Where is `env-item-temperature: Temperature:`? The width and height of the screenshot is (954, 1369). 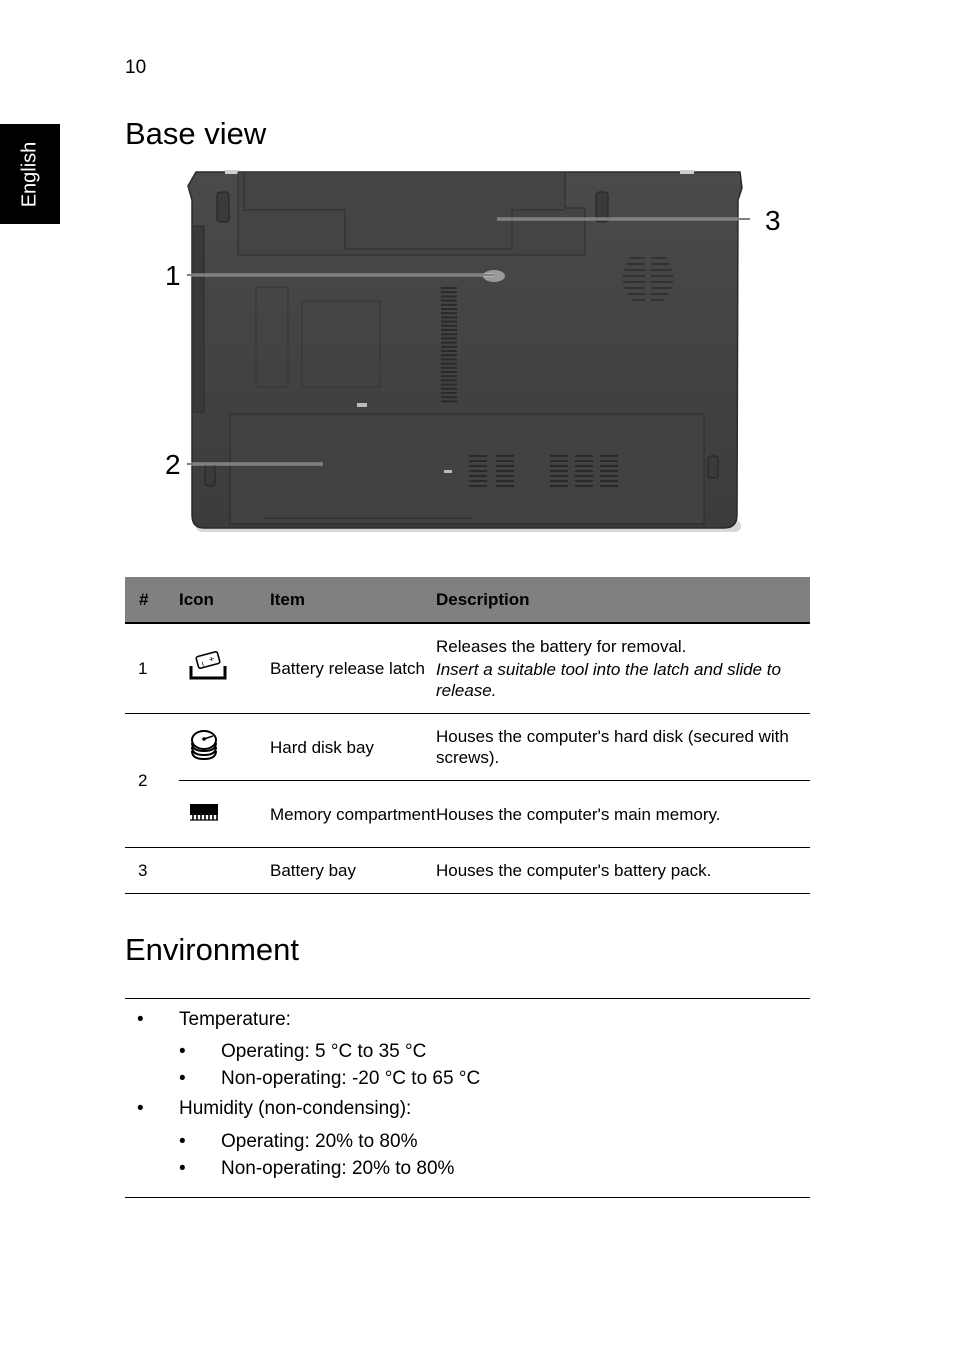
env-item-temperature: Temperature: is located at coordinates (235, 1019).